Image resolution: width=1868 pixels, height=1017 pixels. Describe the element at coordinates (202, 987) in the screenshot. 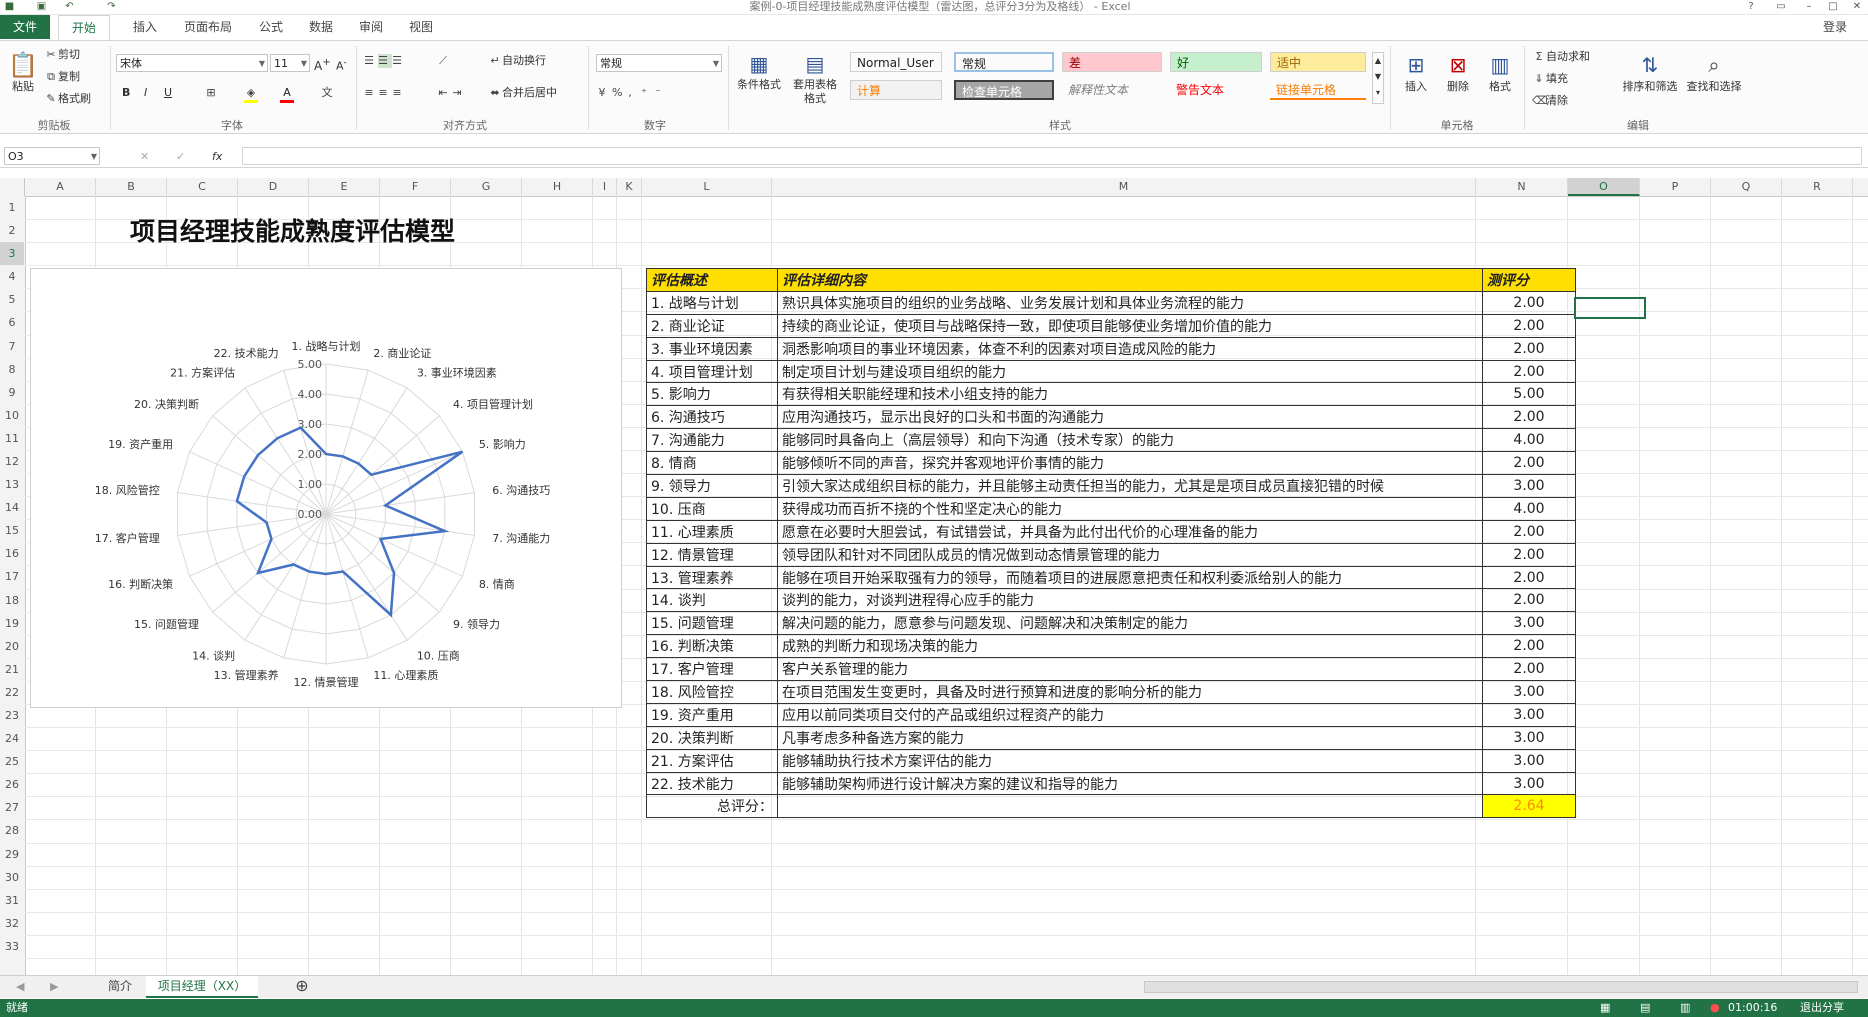

I see `sheet-tab-pm: 项目经理（XX）` at that location.